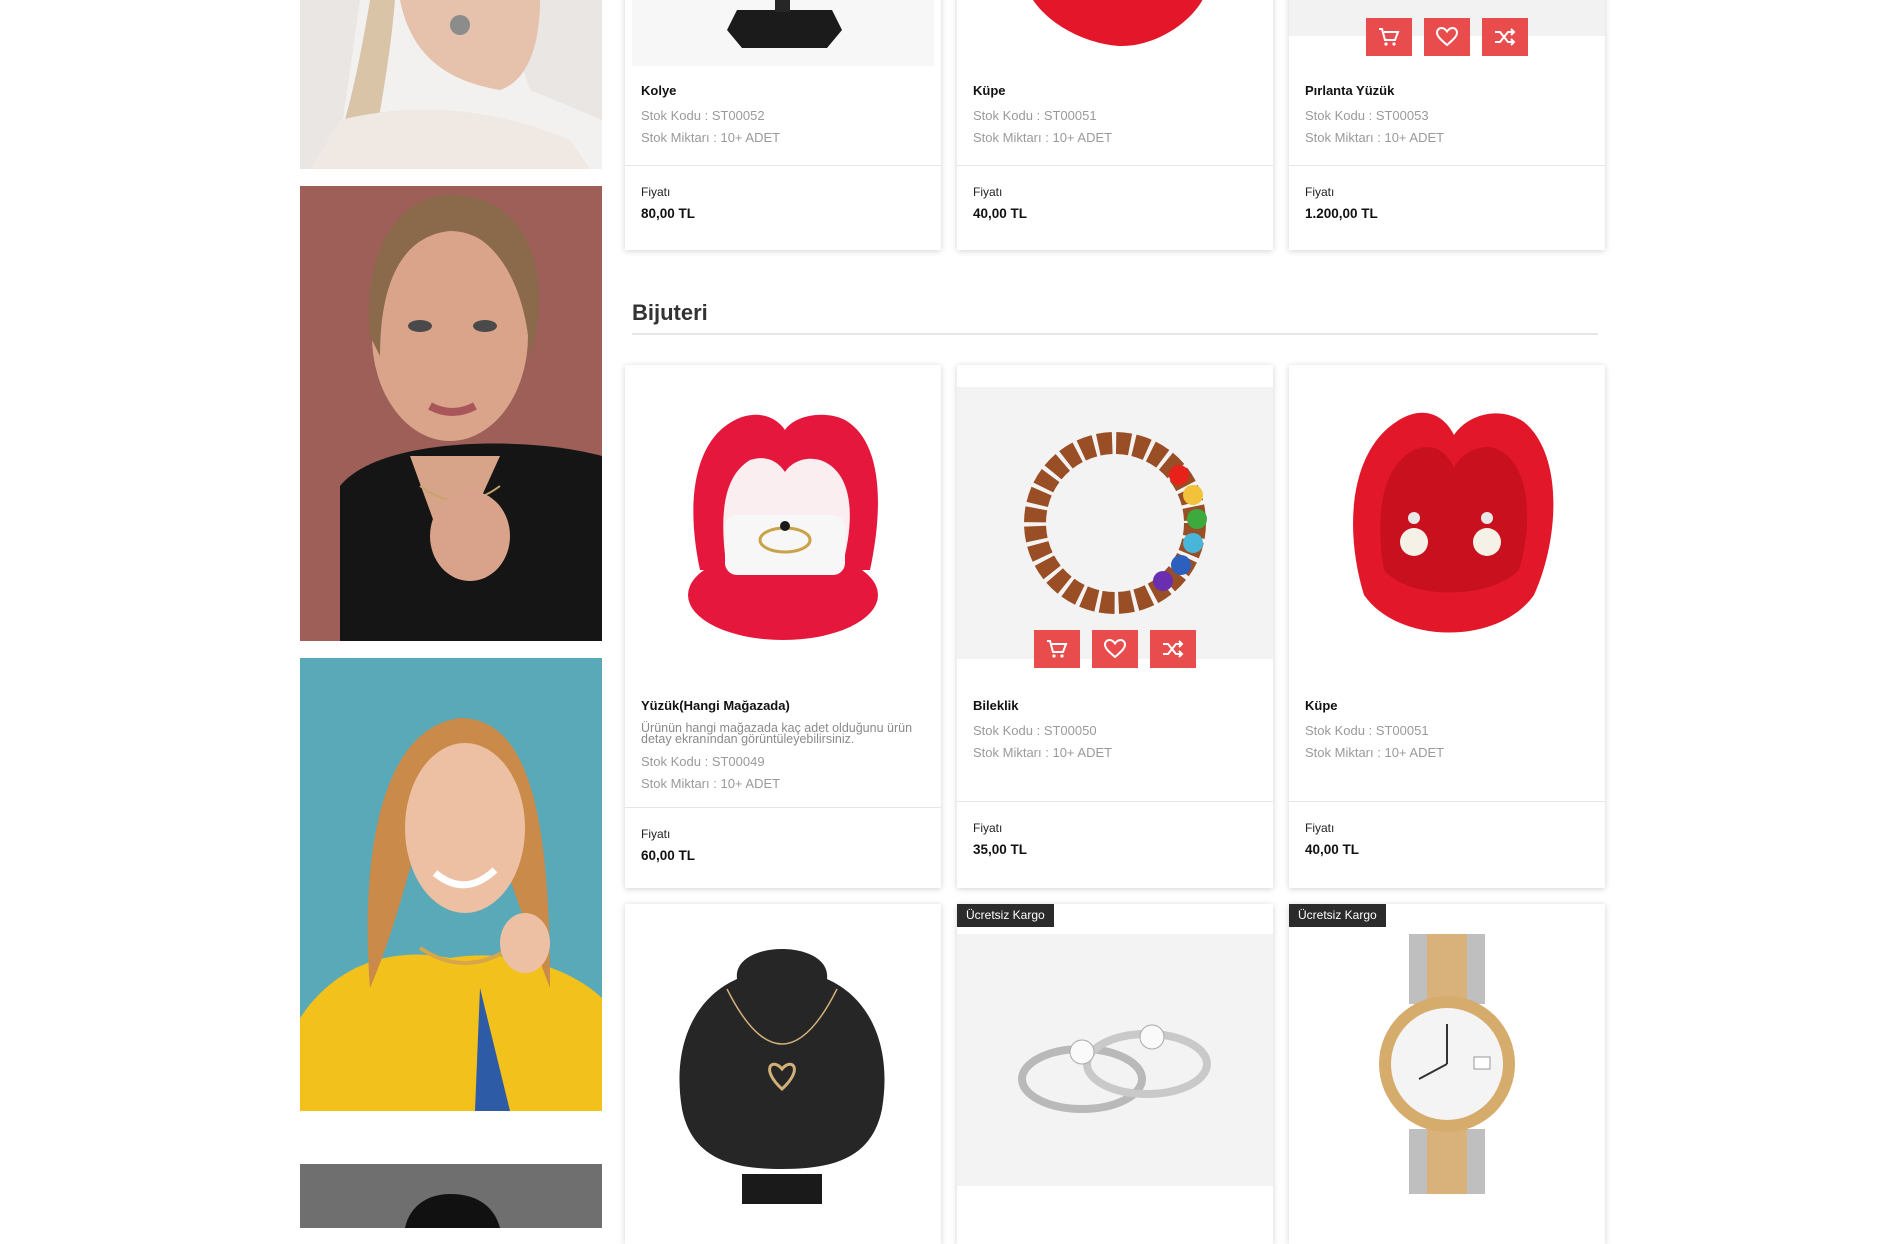 The height and width of the screenshot is (1244, 1893). I want to click on section-title: Bijuteri, so click(670, 312).